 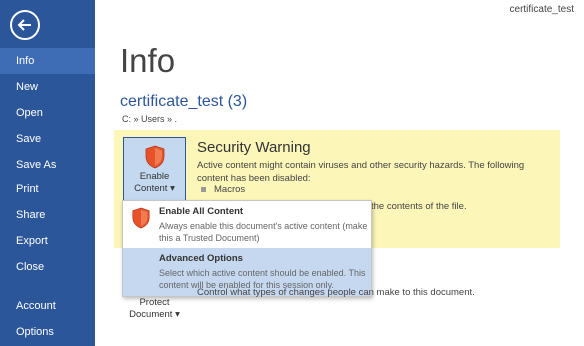 I want to click on enable-content-label-2: Content ▾, so click(x=154, y=188).